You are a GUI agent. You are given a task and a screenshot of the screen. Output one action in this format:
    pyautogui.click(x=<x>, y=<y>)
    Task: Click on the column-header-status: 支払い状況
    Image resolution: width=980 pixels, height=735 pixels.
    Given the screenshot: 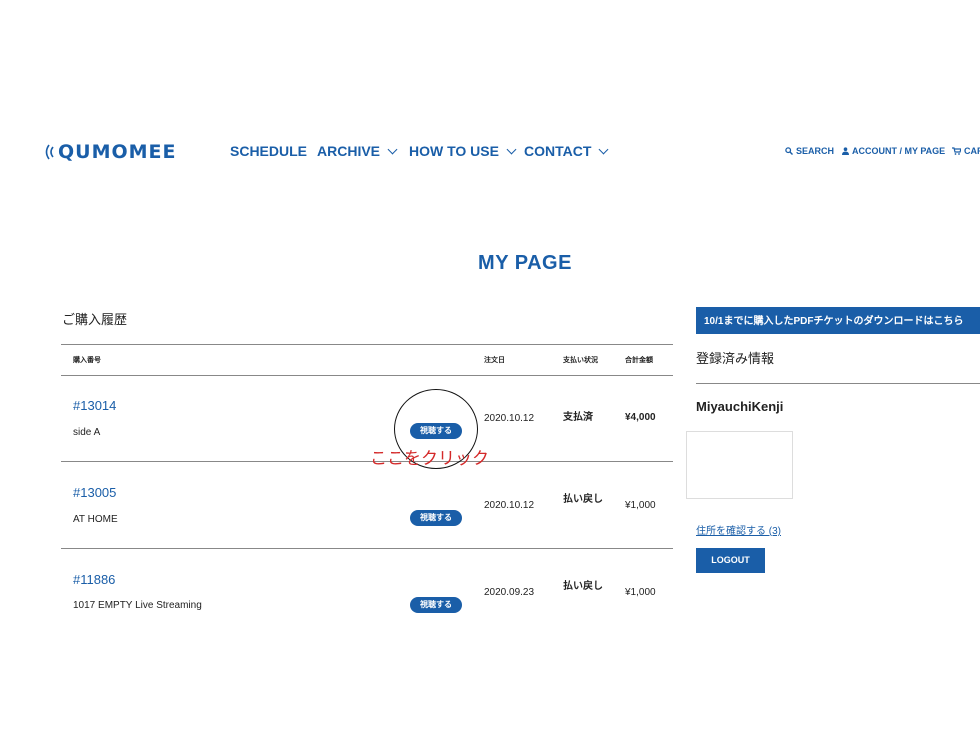 What is the action you would take?
    pyautogui.click(x=580, y=360)
    